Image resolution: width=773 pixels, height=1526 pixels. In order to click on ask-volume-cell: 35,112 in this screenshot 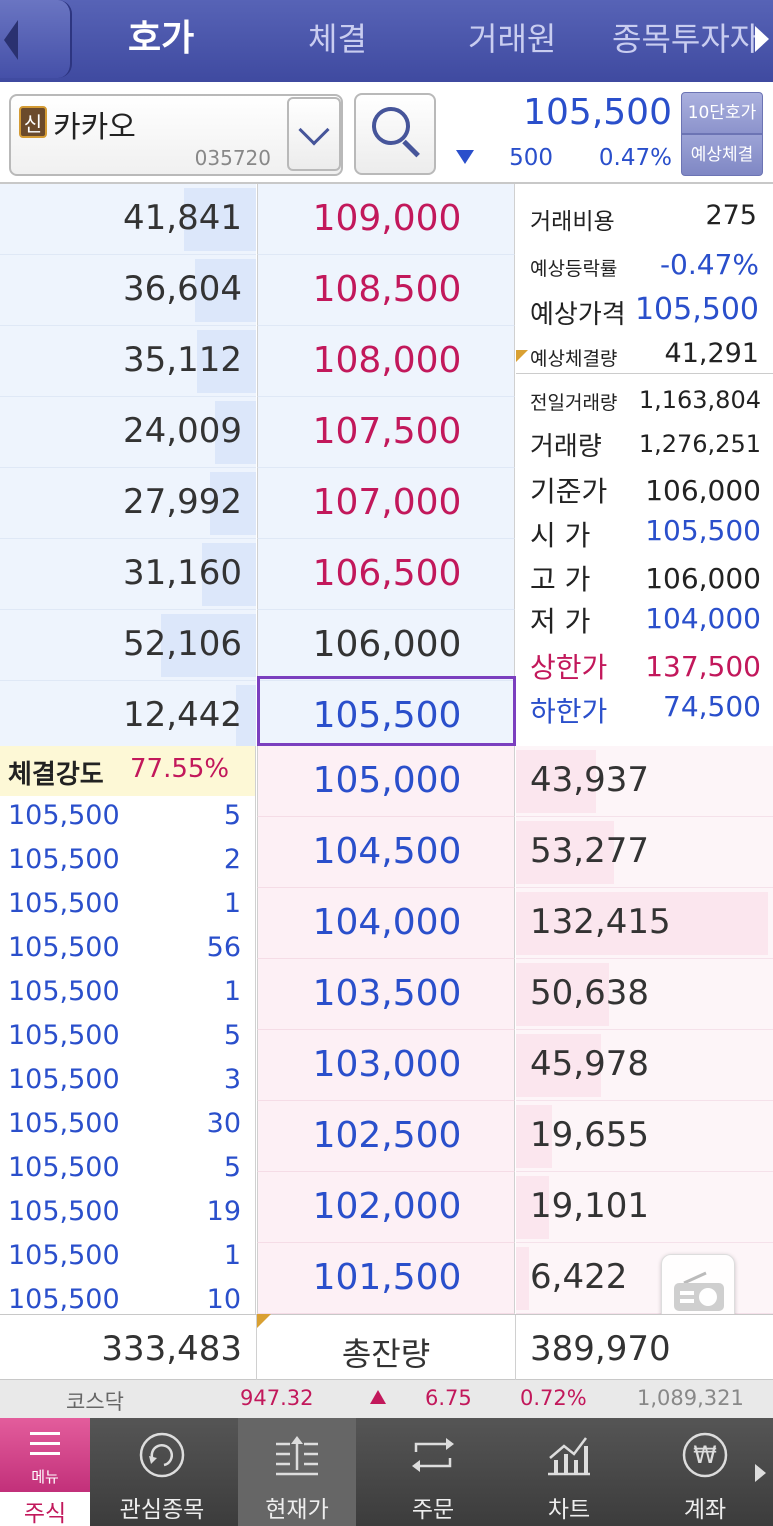, I will do `click(128, 361)`.